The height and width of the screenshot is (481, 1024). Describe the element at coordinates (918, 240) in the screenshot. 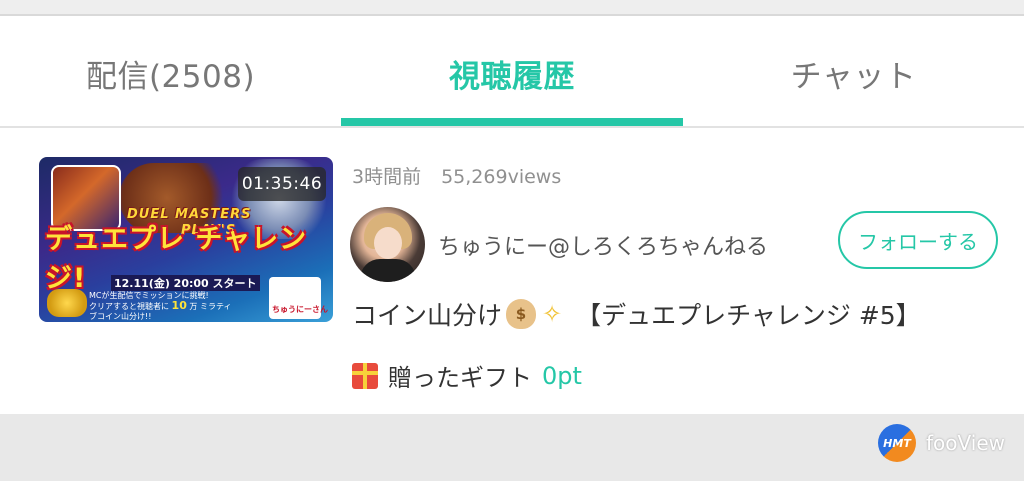

I see `follow-button: フォローする` at that location.